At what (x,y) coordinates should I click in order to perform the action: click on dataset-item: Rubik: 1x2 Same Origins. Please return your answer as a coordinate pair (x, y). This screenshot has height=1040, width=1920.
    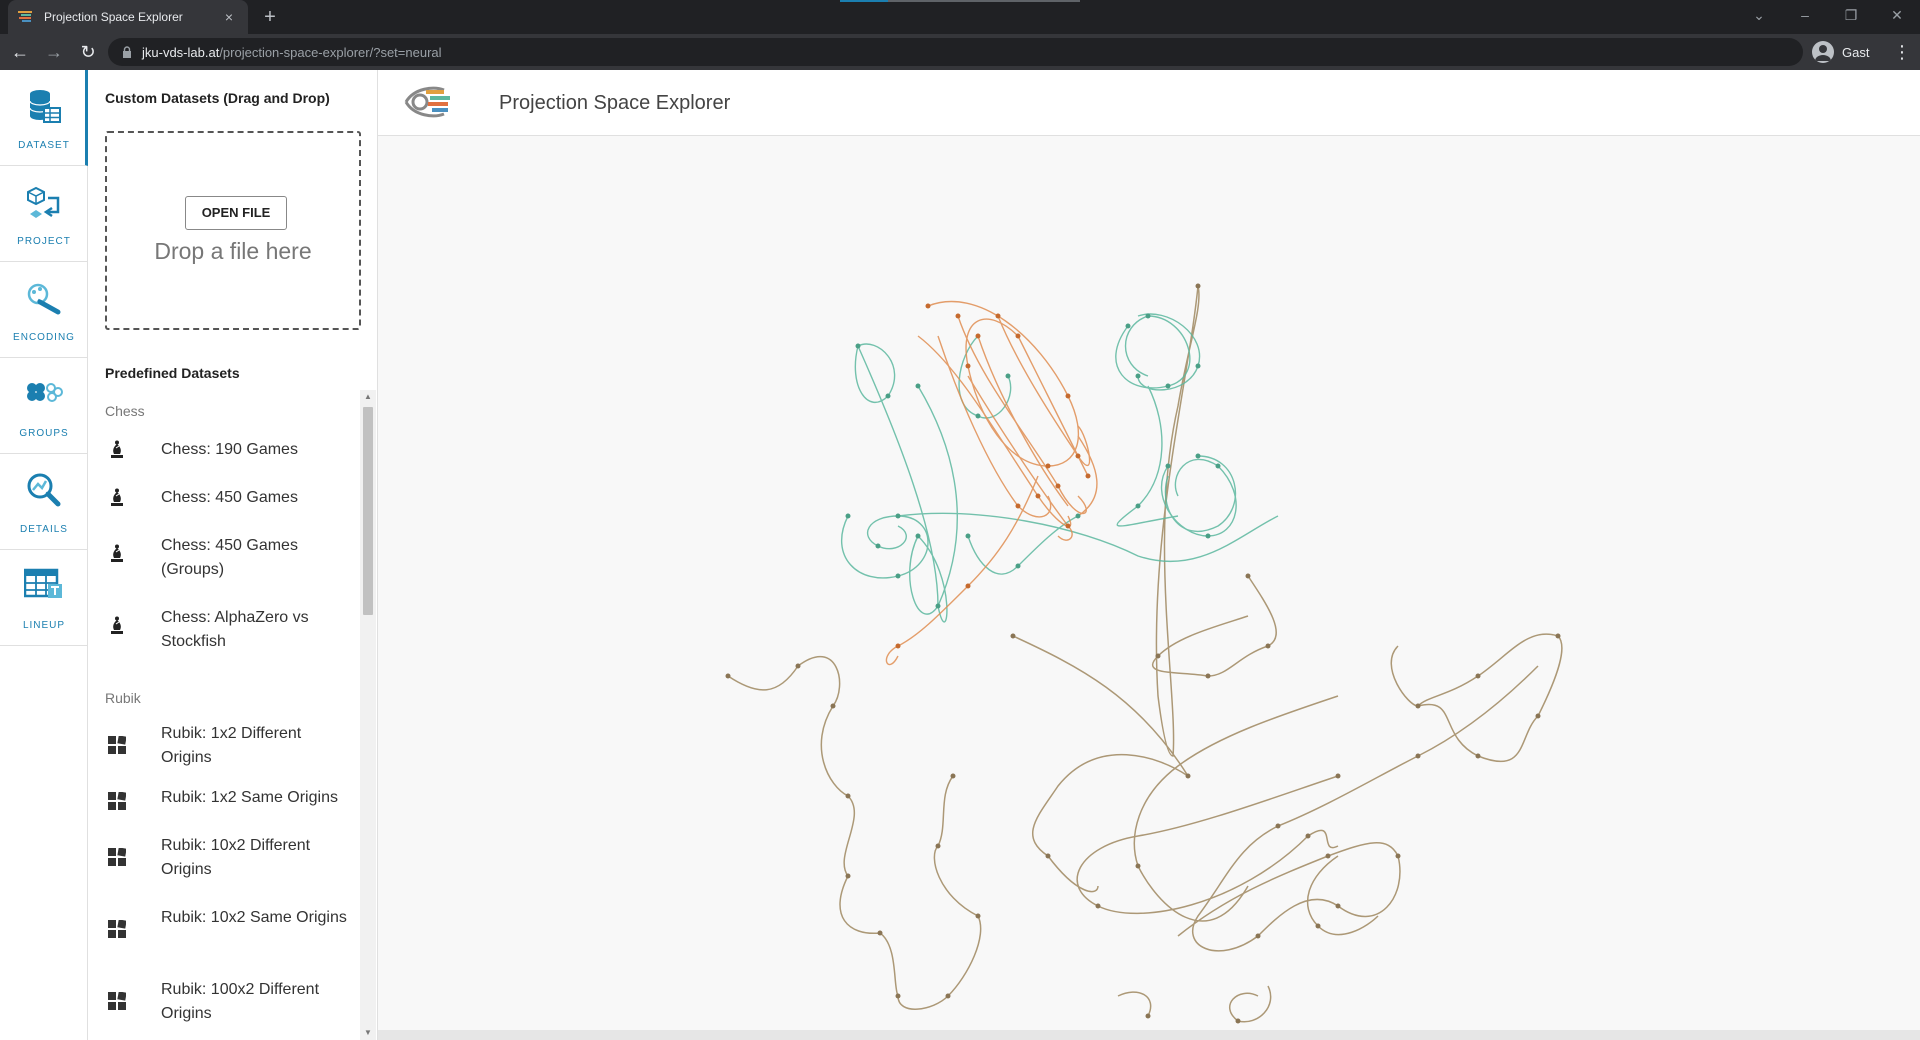
    Looking at the image, I should click on (224, 802).